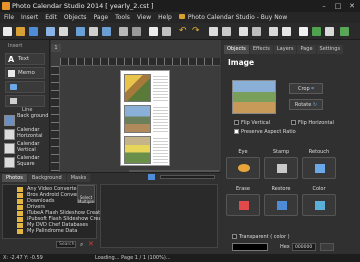  What do you see at coordinates (256, 31) in the screenshot?
I see `actual-size-icon` at bounding box center [256, 31].